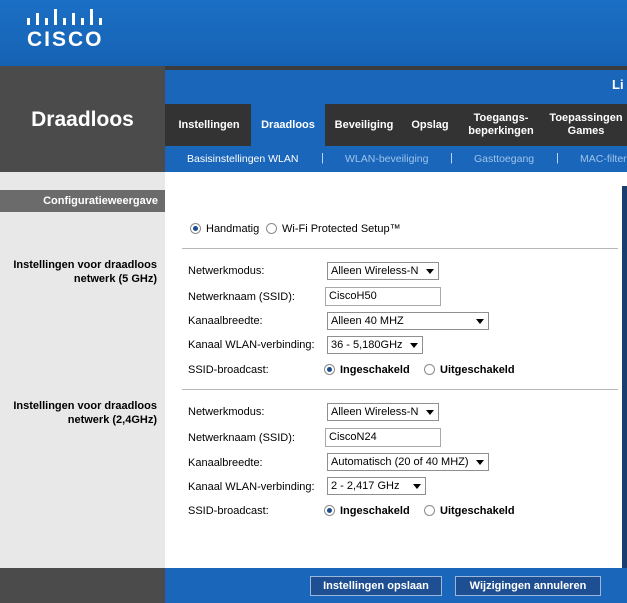 The image size is (627, 603). I want to click on net5-channel-select: 36 - 5,180GHz, so click(375, 345).